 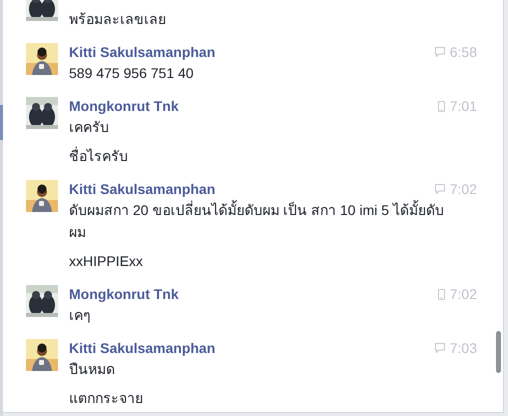 What do you see at coordinates (89, 127) in the screenshot?
I see `message-text: เคครับ` at bounding box center [89, 127].